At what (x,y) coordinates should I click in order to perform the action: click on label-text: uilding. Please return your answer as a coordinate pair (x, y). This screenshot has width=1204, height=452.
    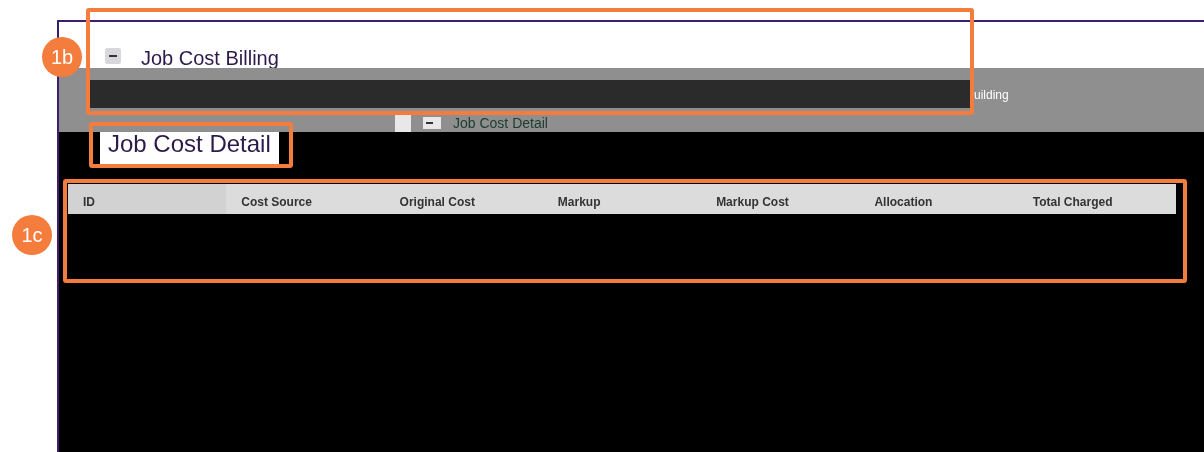
    Looking at the image, I should click on (991, 95).